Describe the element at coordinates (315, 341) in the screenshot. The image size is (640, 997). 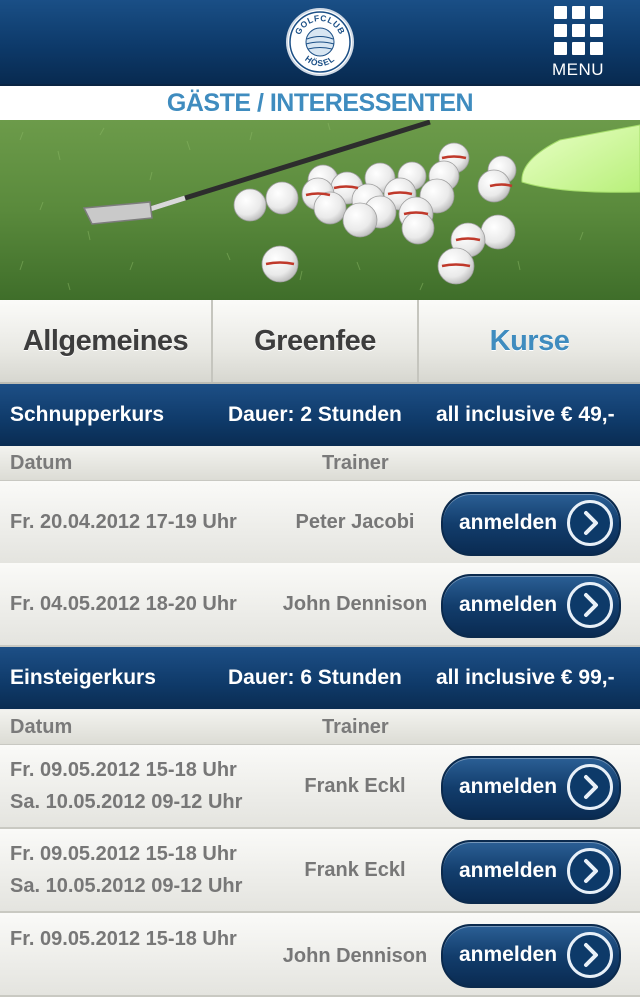
I see `tab-greenfee: Greenfee` at that location.